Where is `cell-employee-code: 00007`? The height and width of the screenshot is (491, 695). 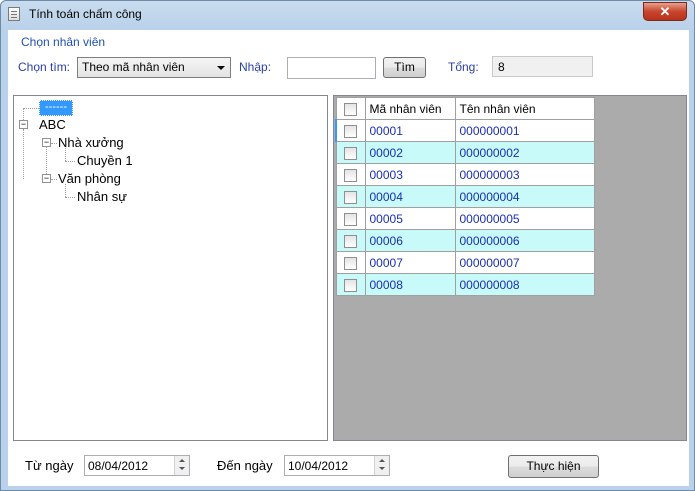 cell-employee-code: 00007 is located at coordinates (410, 262).